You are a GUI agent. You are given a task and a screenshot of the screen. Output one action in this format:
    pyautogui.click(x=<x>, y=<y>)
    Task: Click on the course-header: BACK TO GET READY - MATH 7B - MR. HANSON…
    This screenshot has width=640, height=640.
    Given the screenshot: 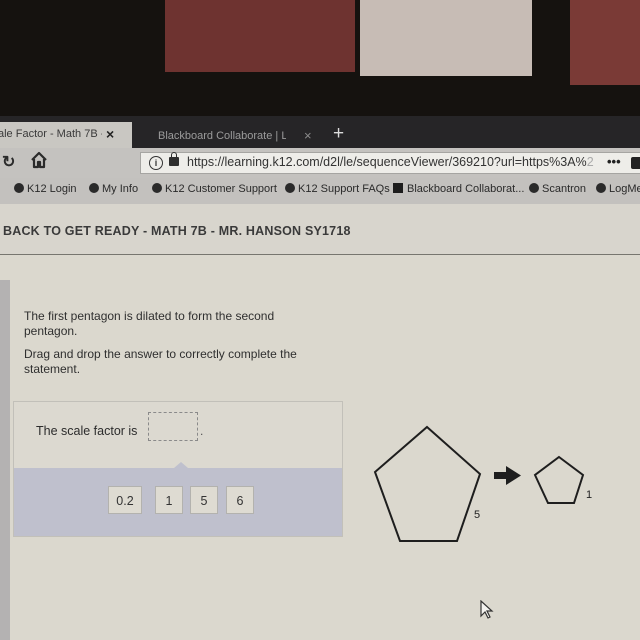 What is the action you would take?
    pyautogui.click(x=320, y=229)
    